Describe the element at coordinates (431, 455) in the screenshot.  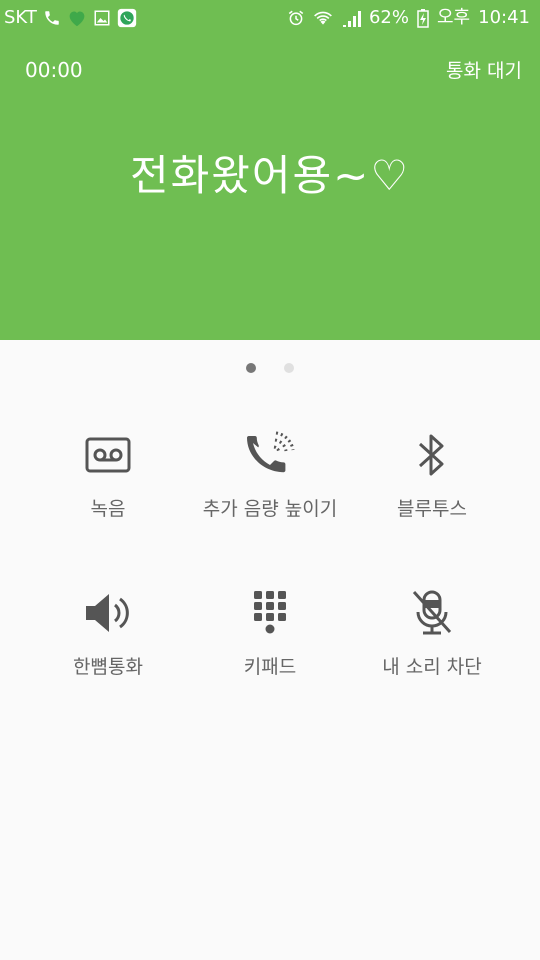
I see `bluetooth-icon` at that location.